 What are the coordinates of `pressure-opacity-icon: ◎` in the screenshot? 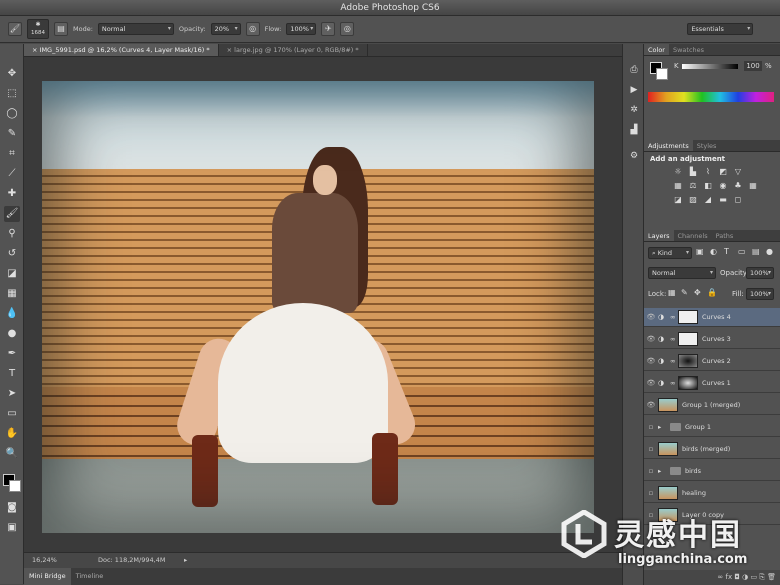 It's located at (252, 29).